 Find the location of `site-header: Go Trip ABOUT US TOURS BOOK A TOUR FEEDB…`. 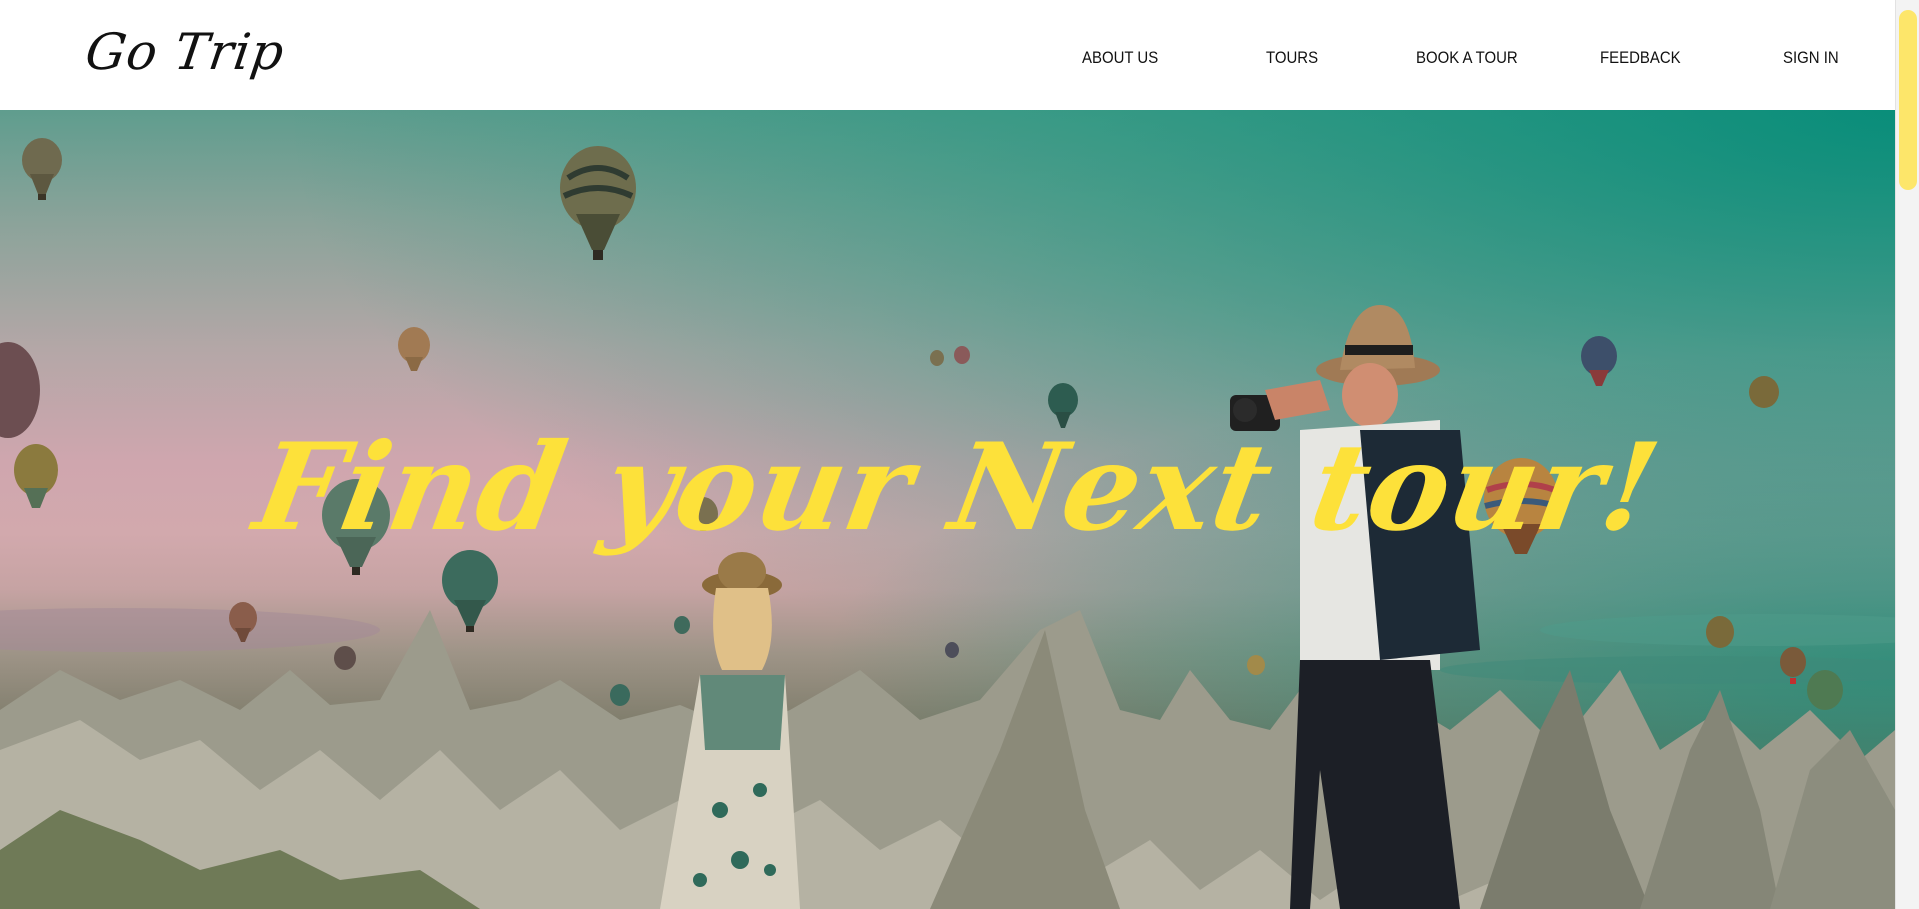

site-header: Go Trip ABOUT US TOURS BOOK A TOUR FEEDB… is located at coordinates (947, 55).